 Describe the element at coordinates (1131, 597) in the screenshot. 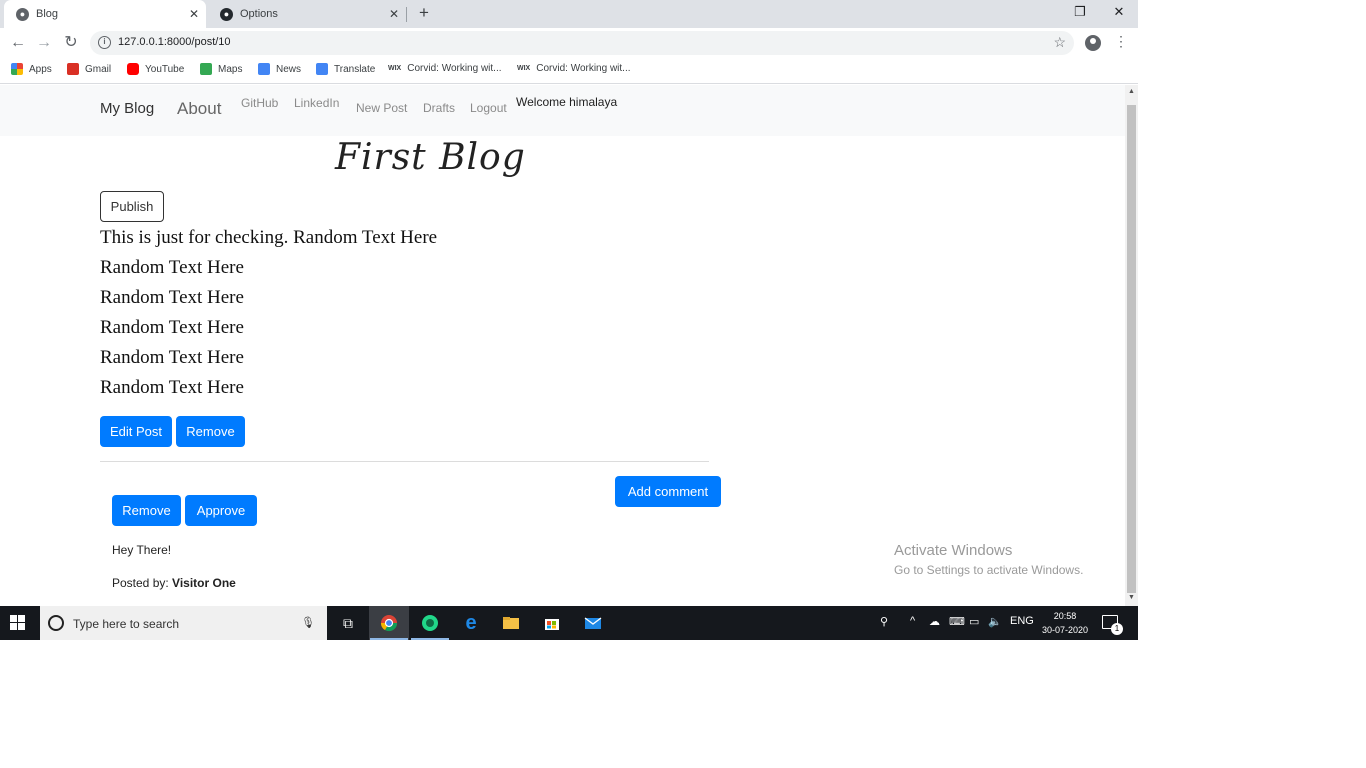

I see `scroll-down-icon: ▼` at that location.